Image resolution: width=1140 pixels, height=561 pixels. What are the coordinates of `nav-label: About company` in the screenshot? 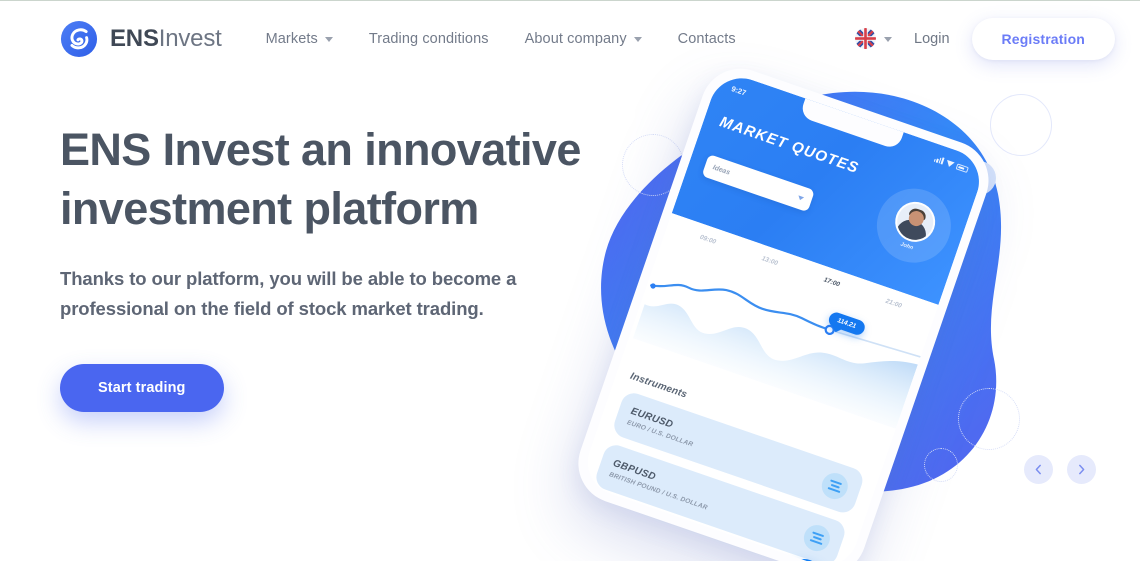 It's located at (575, 38).